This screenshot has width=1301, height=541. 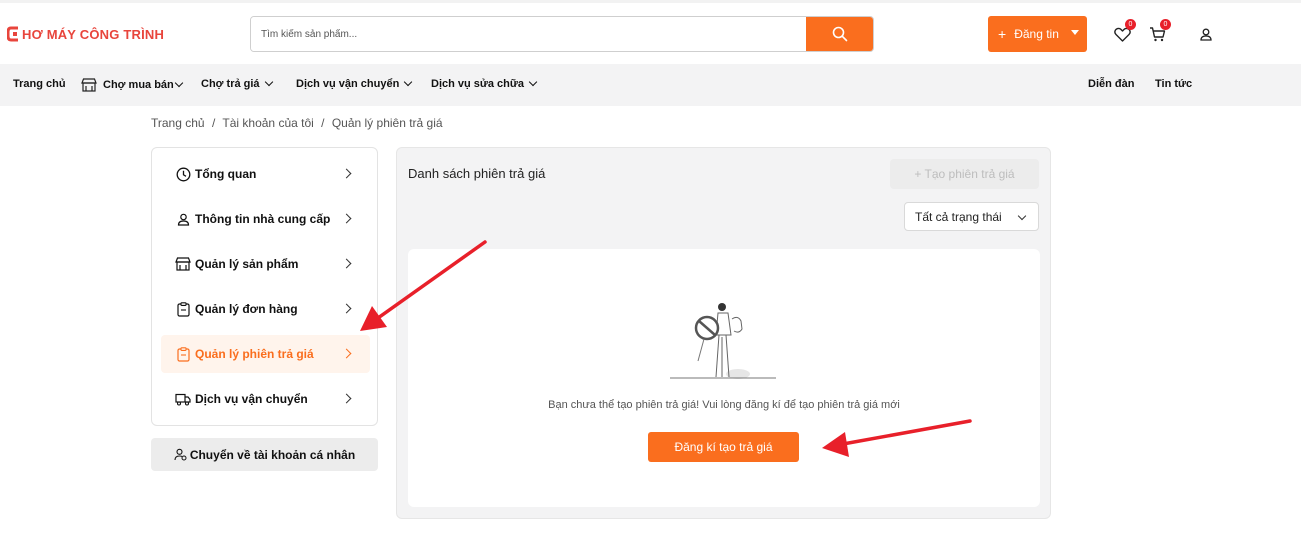 What do you see at coordinates (246, 309) in the screenshot?
I see `sidebar-item-label: Quản lý đơn hàng` at bounding box center [246, 309].